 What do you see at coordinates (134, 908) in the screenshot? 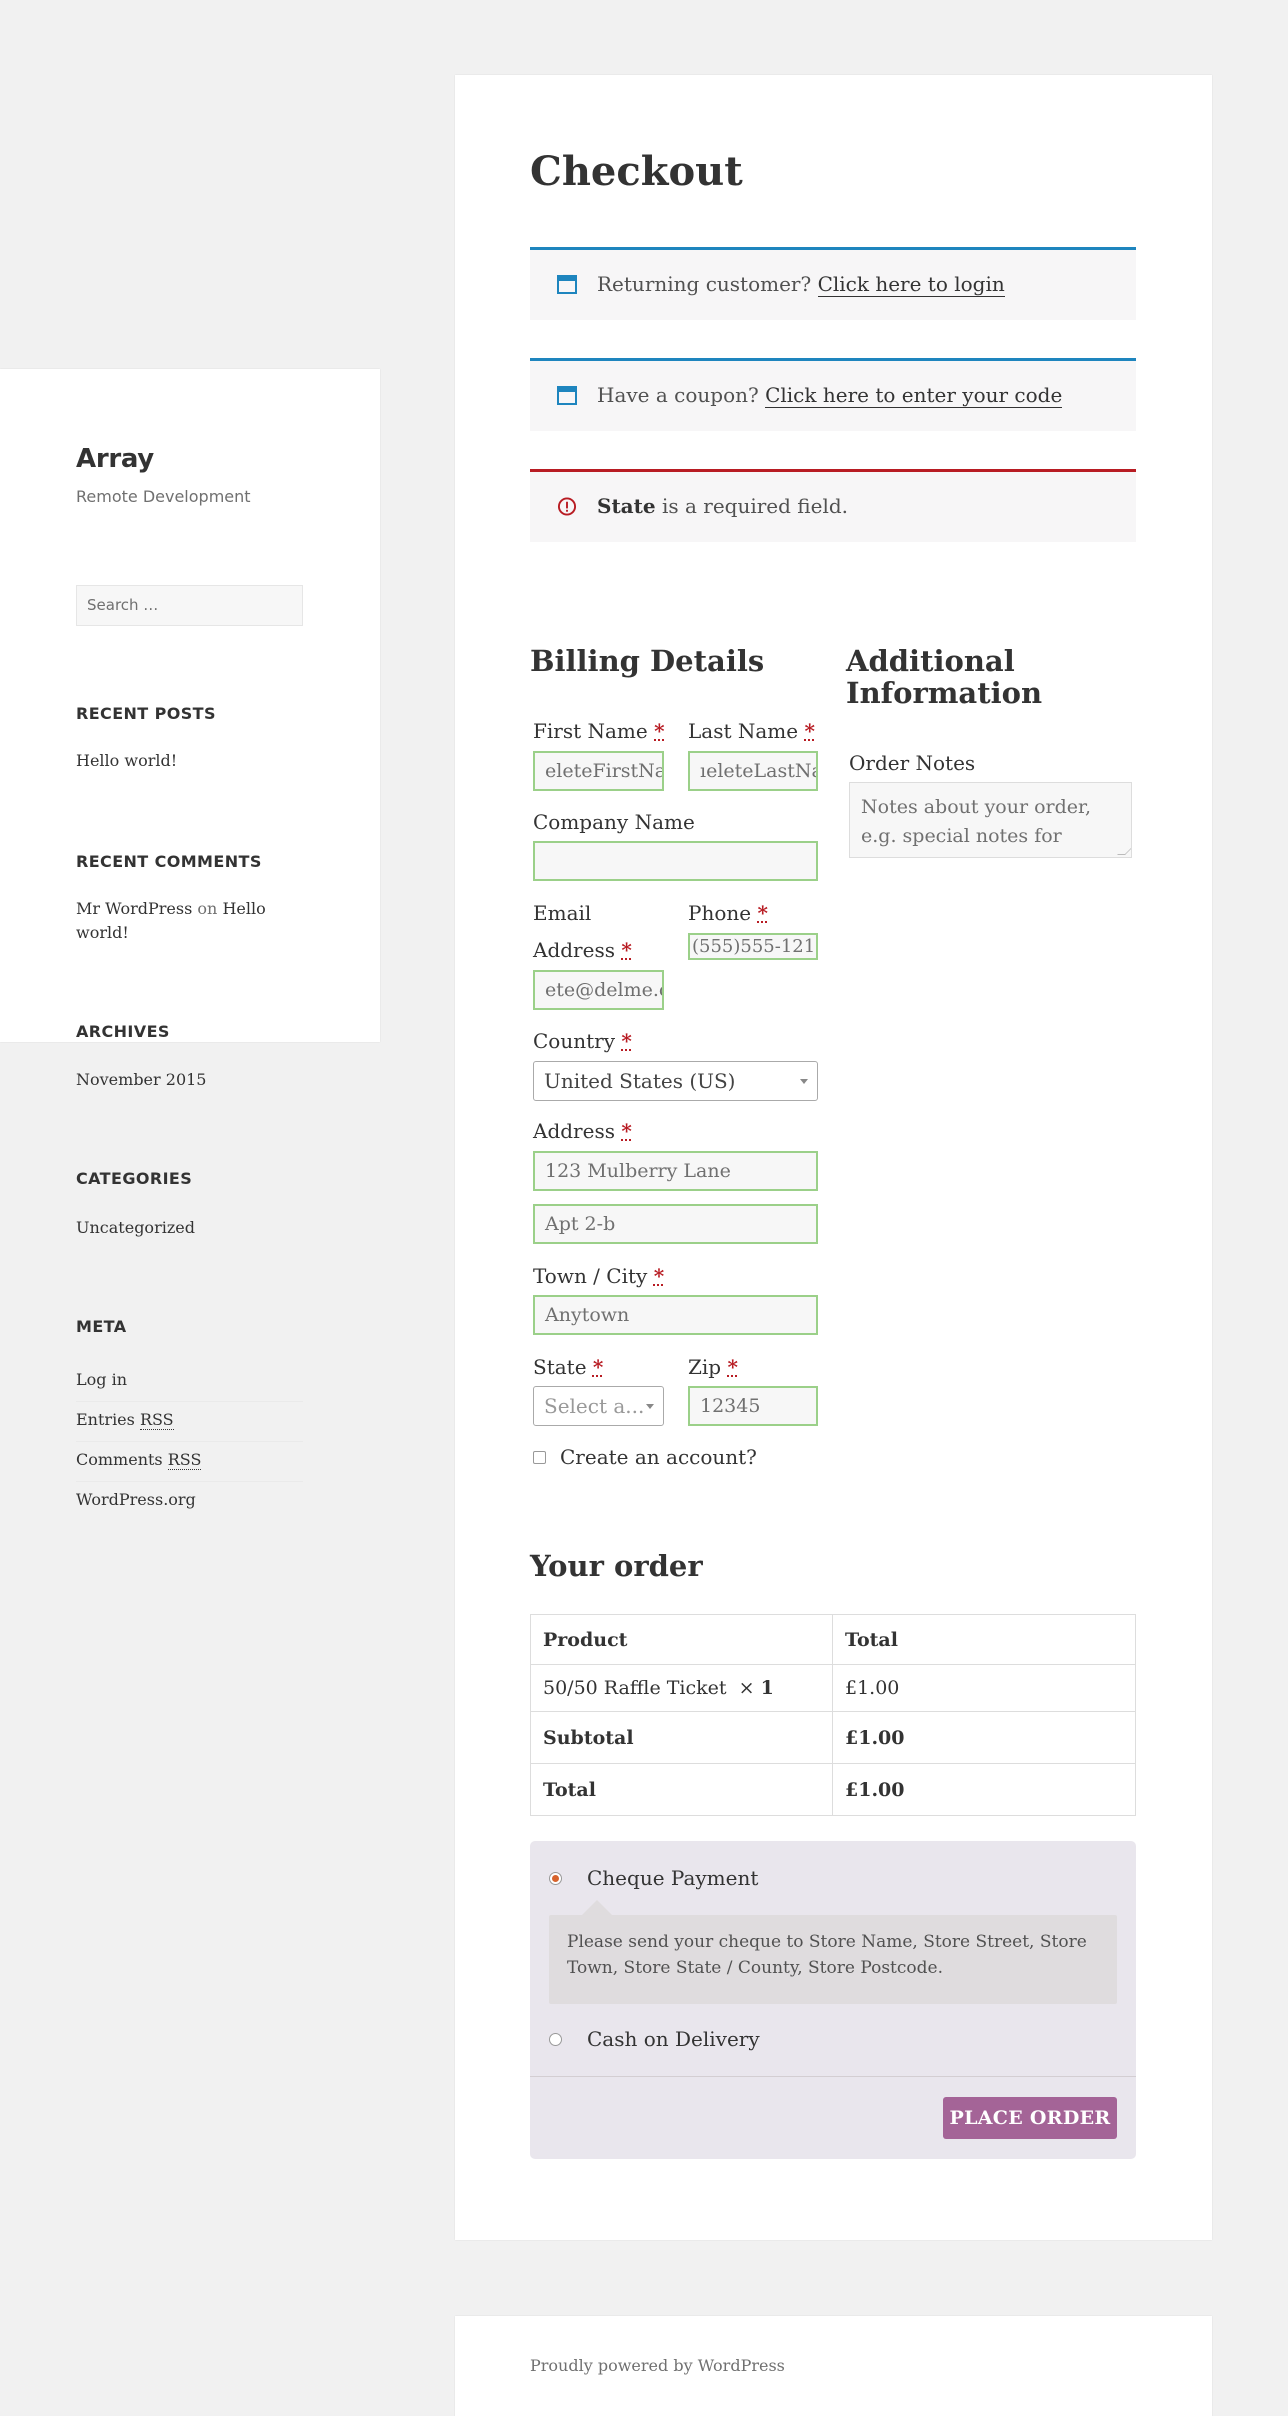
I see `comment-author-link: Mr WordPress` at bounding box center [134, 908].